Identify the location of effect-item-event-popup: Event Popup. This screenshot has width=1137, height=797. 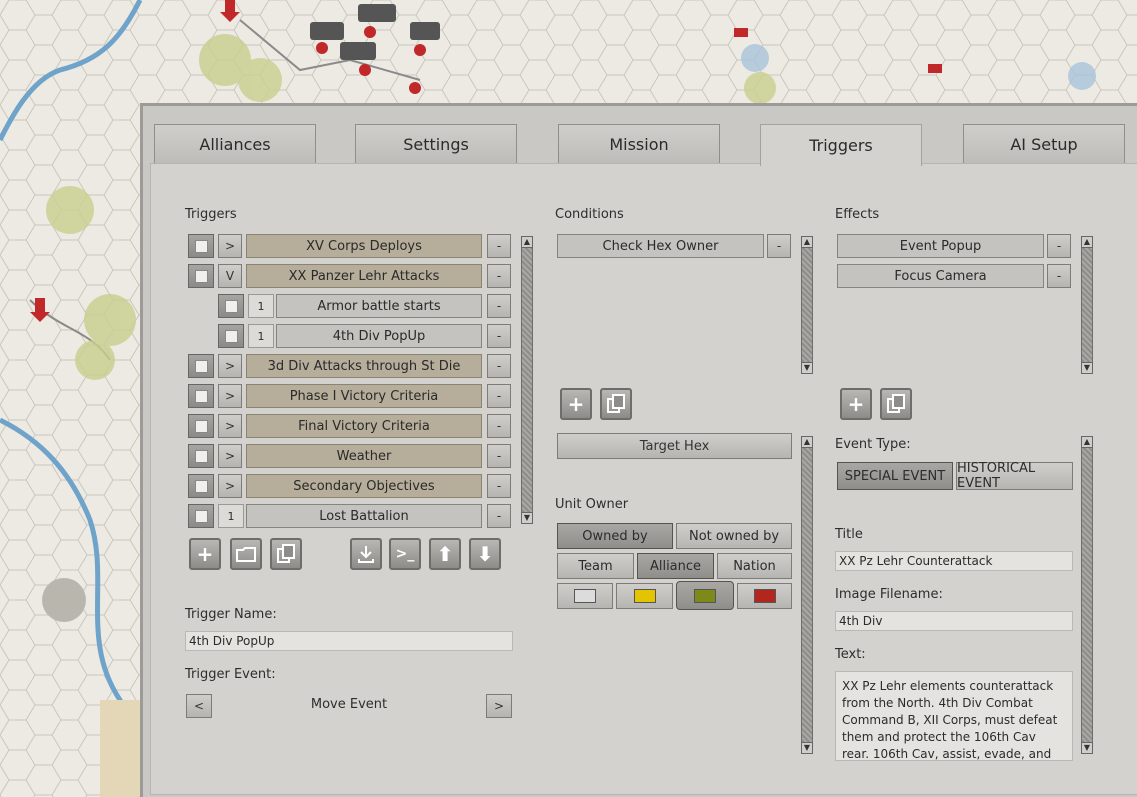
(940, 246).